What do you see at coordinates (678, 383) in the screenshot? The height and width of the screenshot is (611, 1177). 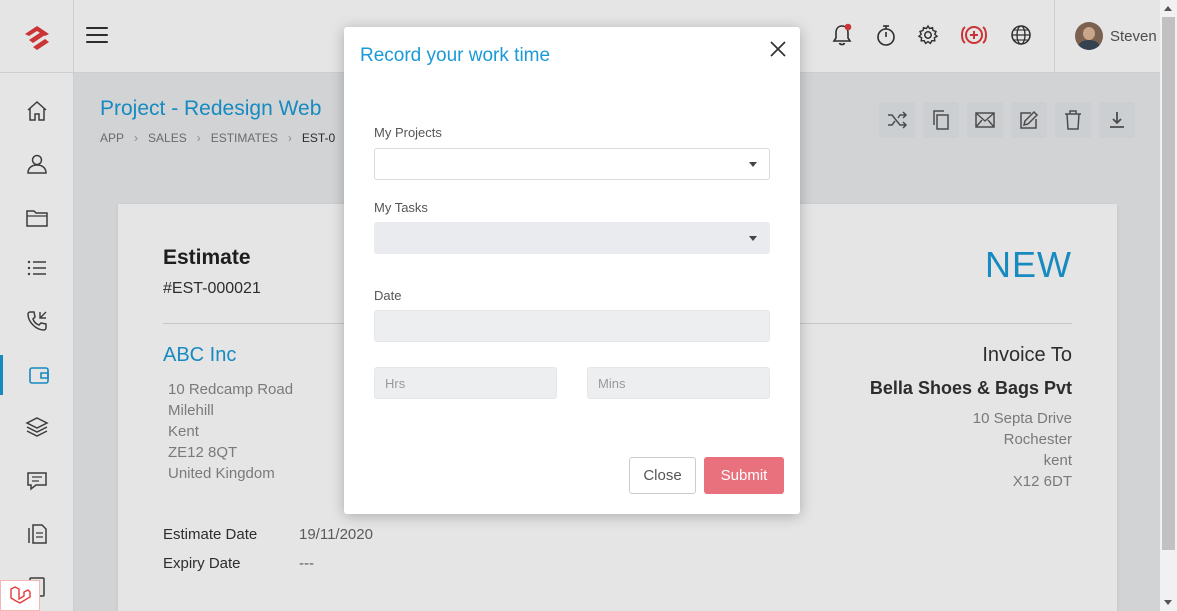 I see `minutes-input` at bounding box center [678, 383].